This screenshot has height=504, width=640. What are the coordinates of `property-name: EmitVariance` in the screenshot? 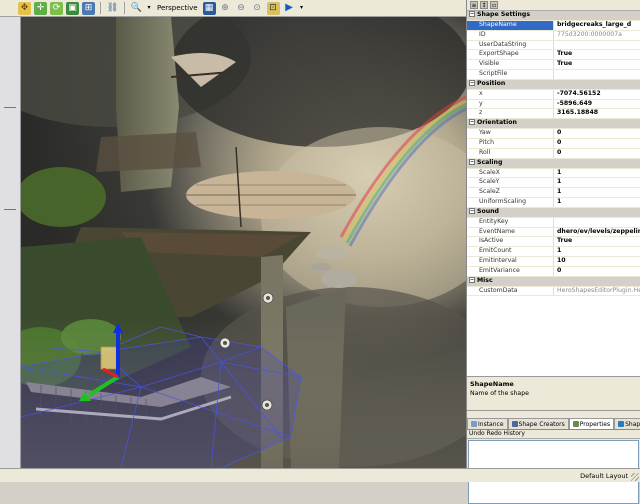 It's located at (510, 271).